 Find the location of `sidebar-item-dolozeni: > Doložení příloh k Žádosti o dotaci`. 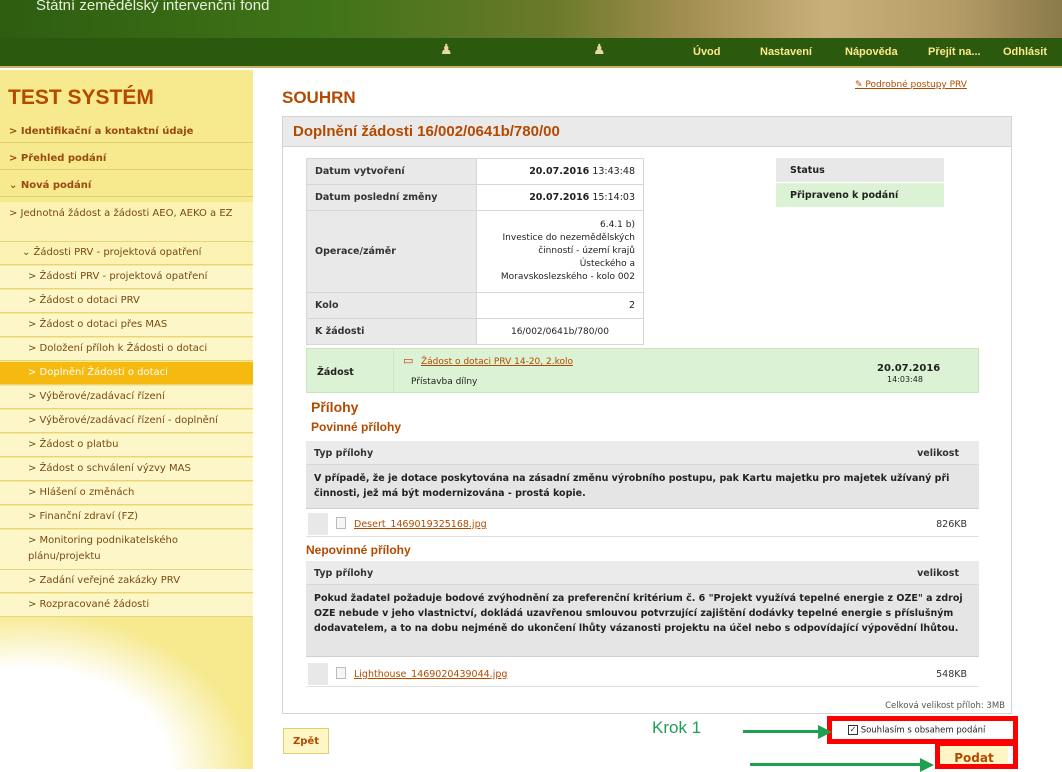

sidebar-item-dolozeni: > Doložení příloh k Žádosti o dotaci is located at coordinates (126, 349).